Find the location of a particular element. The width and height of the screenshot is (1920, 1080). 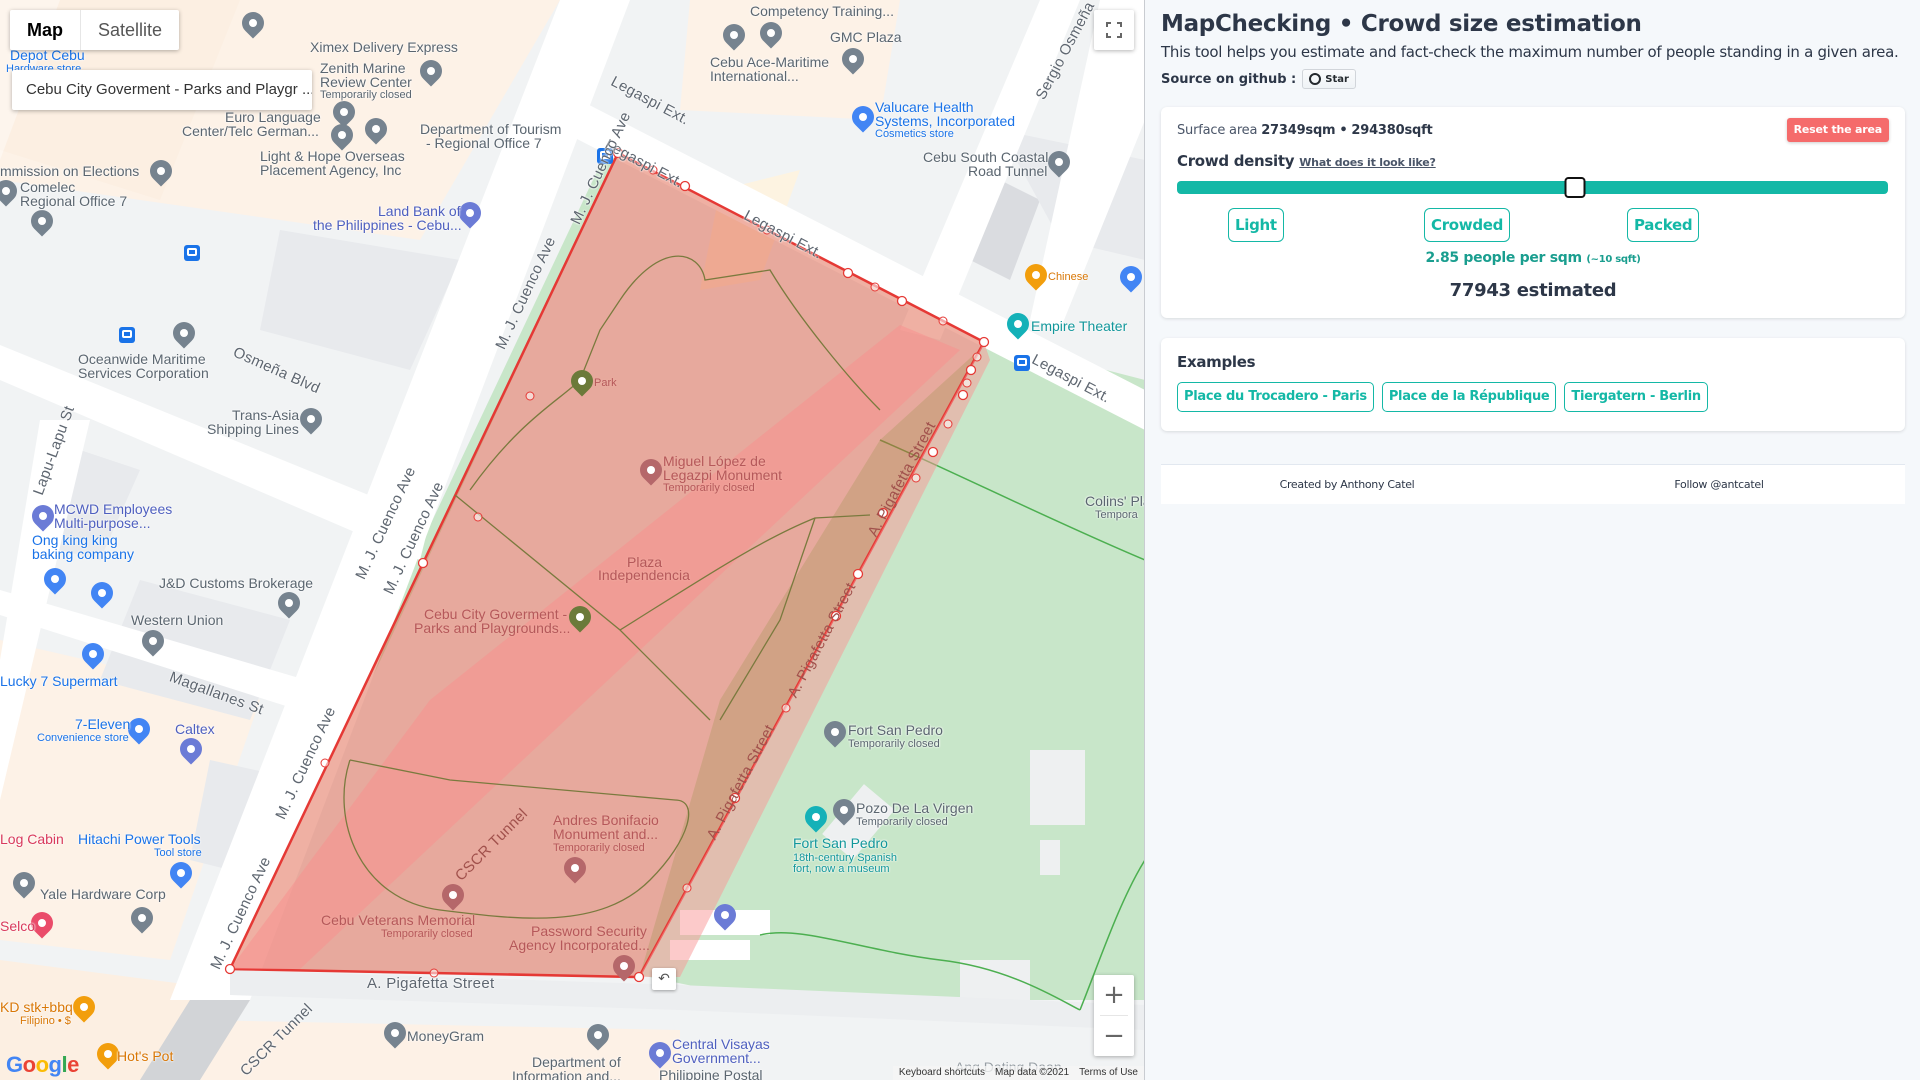

github-row: Source on github : Star is located at coordinates (1258, 79).